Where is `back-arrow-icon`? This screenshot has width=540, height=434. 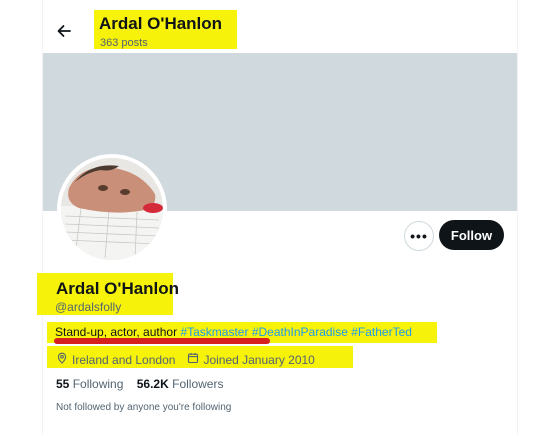
back-arrow-icon is located at coordinates (64, 31).